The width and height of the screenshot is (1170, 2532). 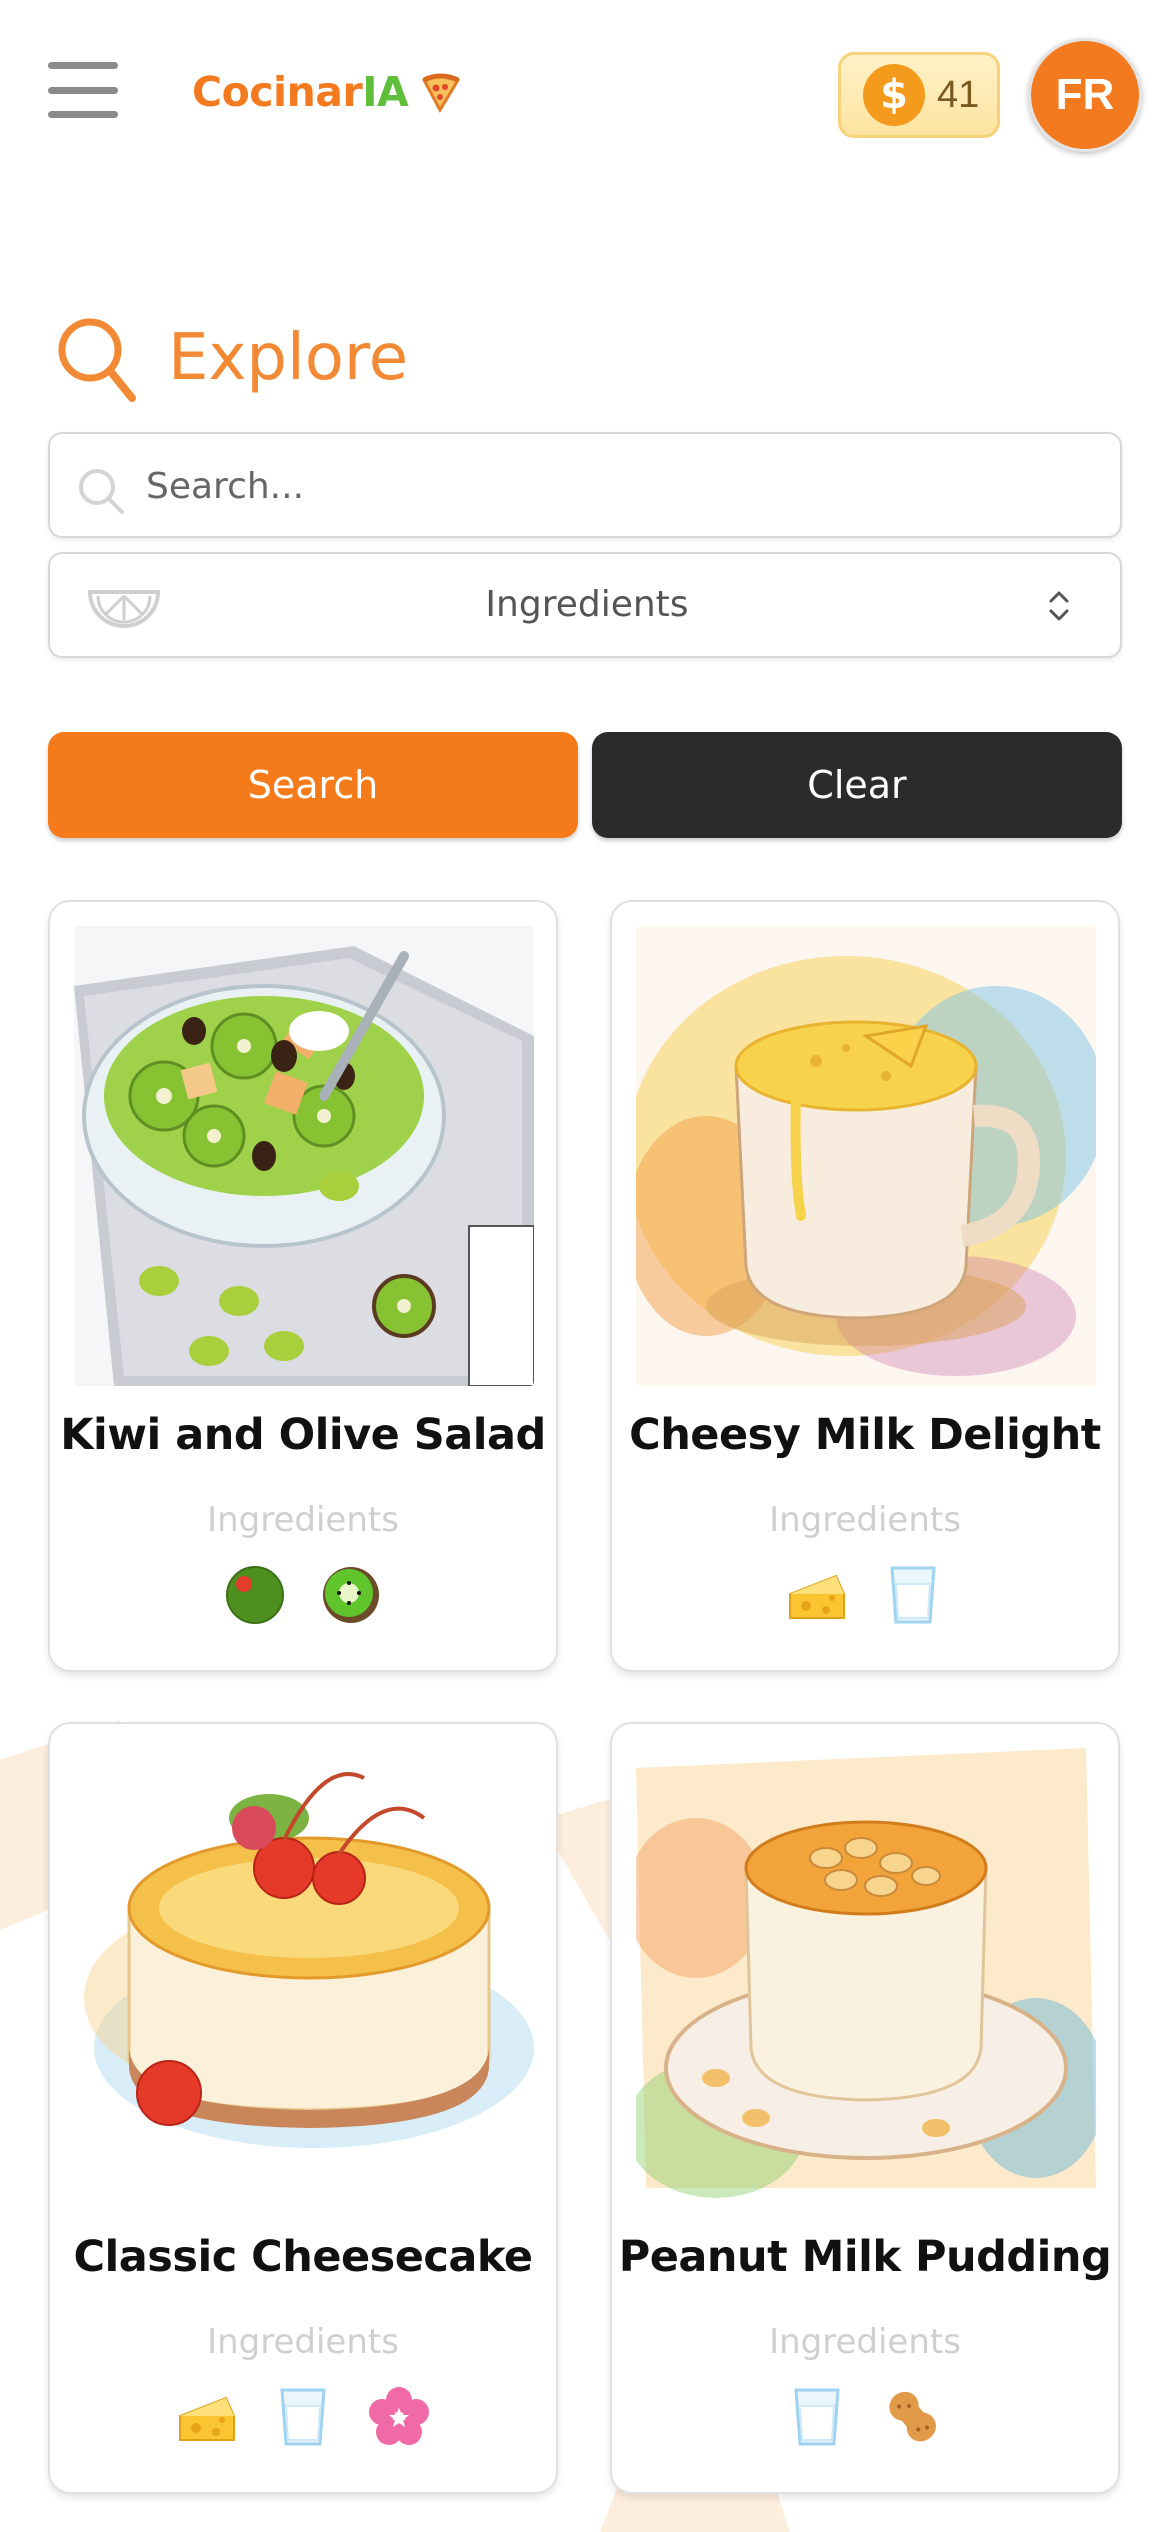 I want to click on search-input, so click(x=616, y=486).